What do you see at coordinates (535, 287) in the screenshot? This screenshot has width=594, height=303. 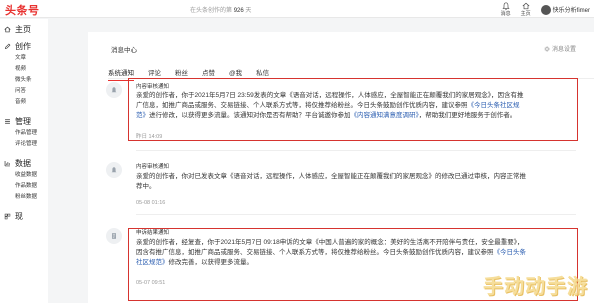 I see `watermark: 手动动手游` at bounding box center [535, 287].